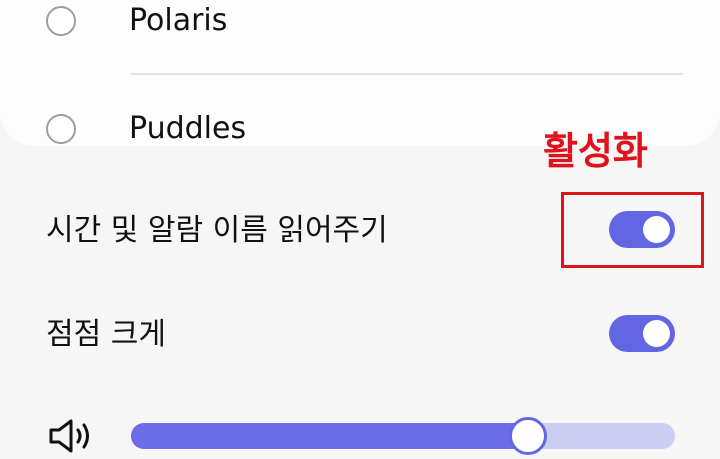 Image resolution: width=720 pixels, height=459 pixels. Describe the element at coordinates (642, 333) in the screenshot. I see `gradual-volume-toggle` at that location.